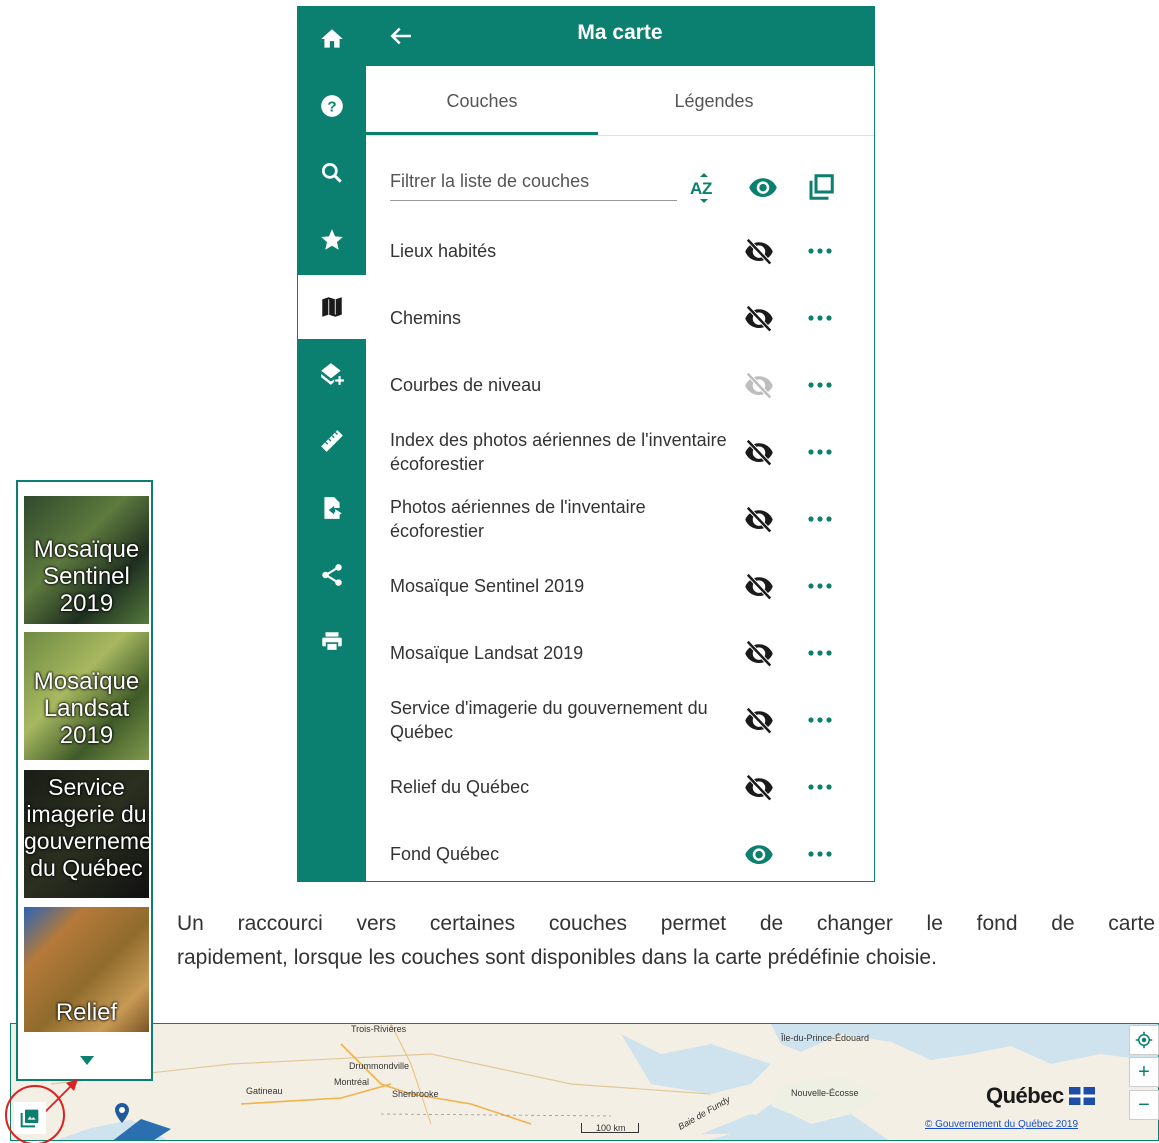  I want to click on layer-name: Mosaïque Sentinel 2019, so click(487, 585).